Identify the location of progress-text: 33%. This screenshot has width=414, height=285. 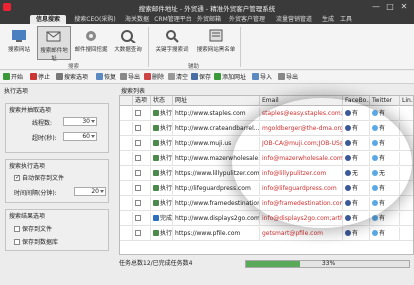
(328, 263).